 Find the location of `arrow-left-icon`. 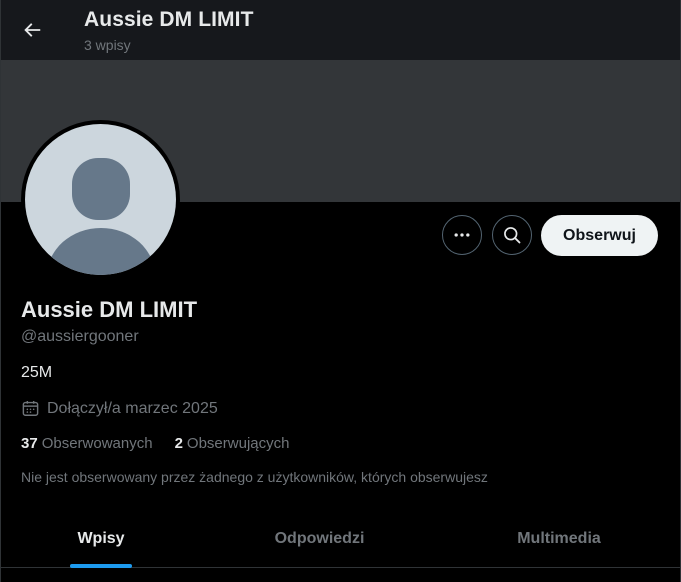

arrow-left-icon is located at coordinates (32, 30).